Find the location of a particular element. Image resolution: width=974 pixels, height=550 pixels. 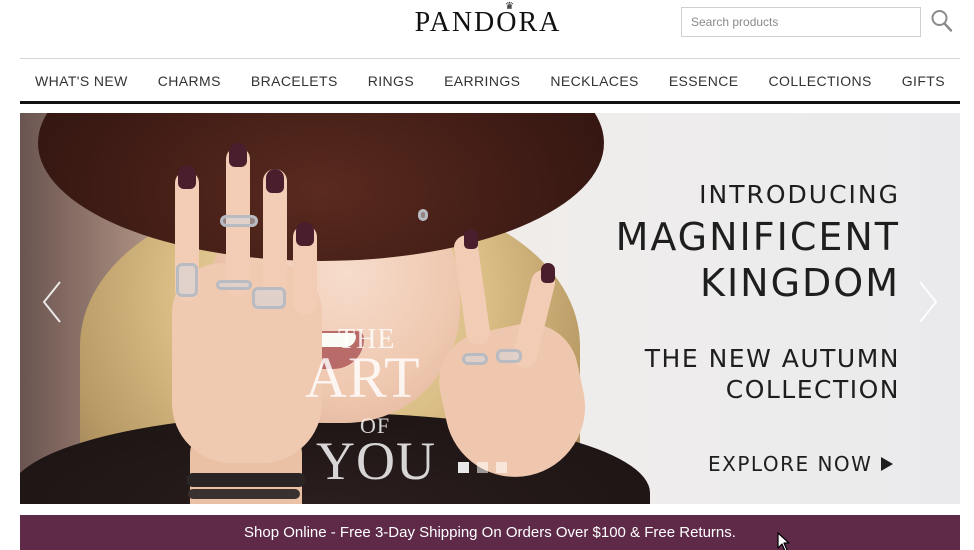

carousel-prev-arrow-icon is located at coordinates (53, 302).